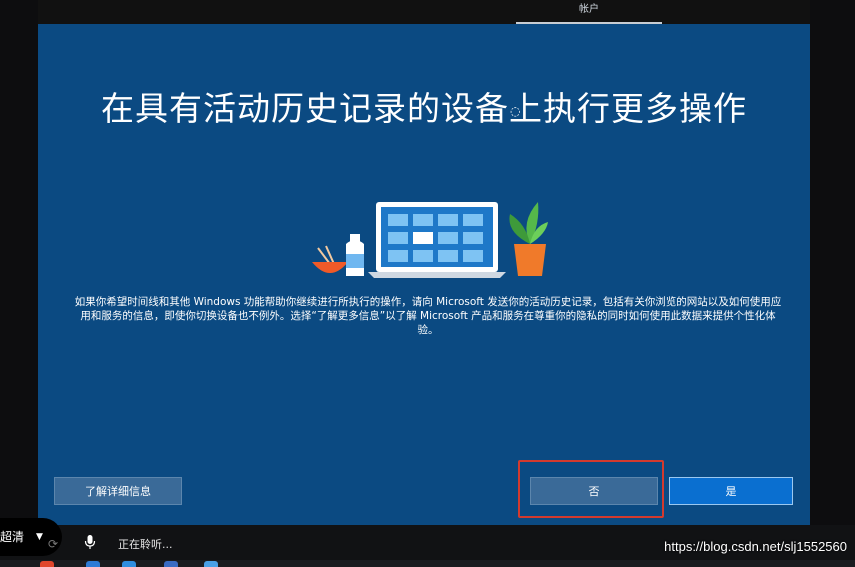 Image resolution: width=855 pixels, height=567 pixels. What do you see at coordinates (424, 12) in the screenshot?
I see `top-bar: 帐户` at bounding box center [424, 12].